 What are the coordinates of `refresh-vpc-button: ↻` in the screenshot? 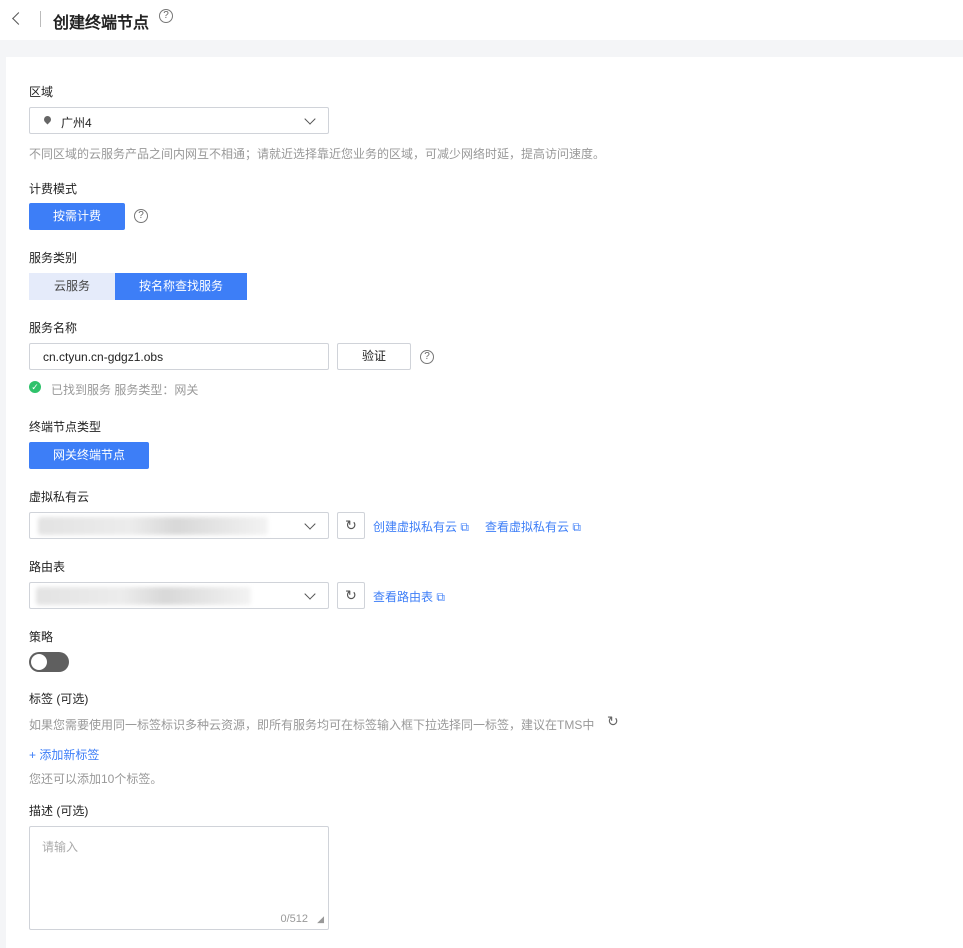 It's located at (351, 525).